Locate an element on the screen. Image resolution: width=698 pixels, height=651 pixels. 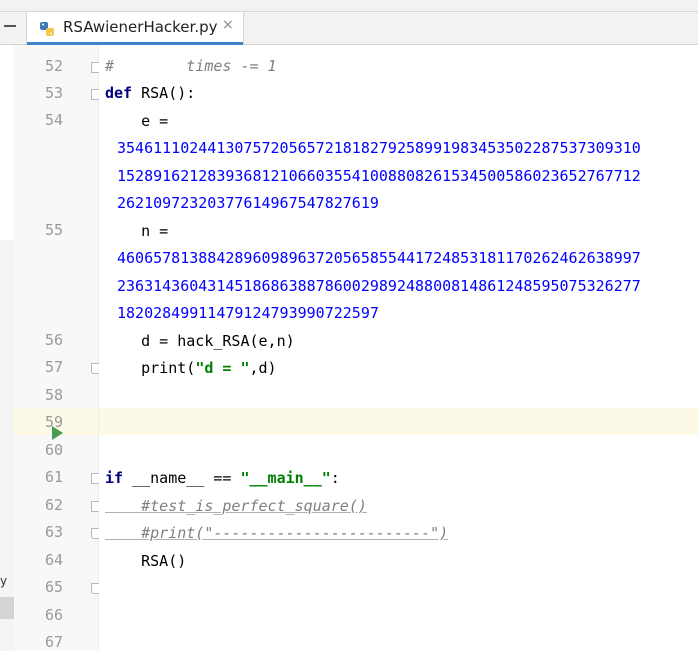
line-number: 52 is located at coordinates (53, 66).